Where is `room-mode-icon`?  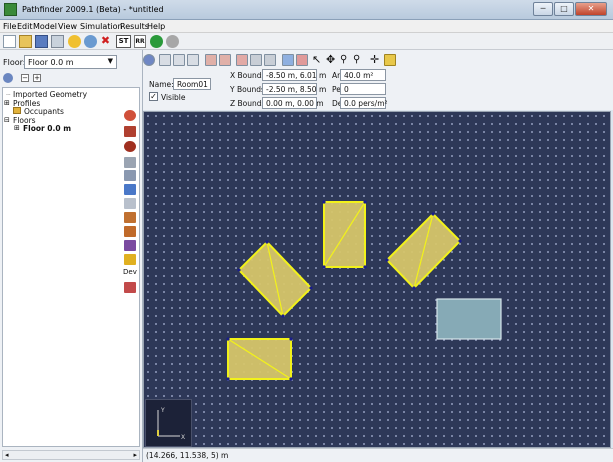
room-mode-icon is located at coordinates (302, 60).